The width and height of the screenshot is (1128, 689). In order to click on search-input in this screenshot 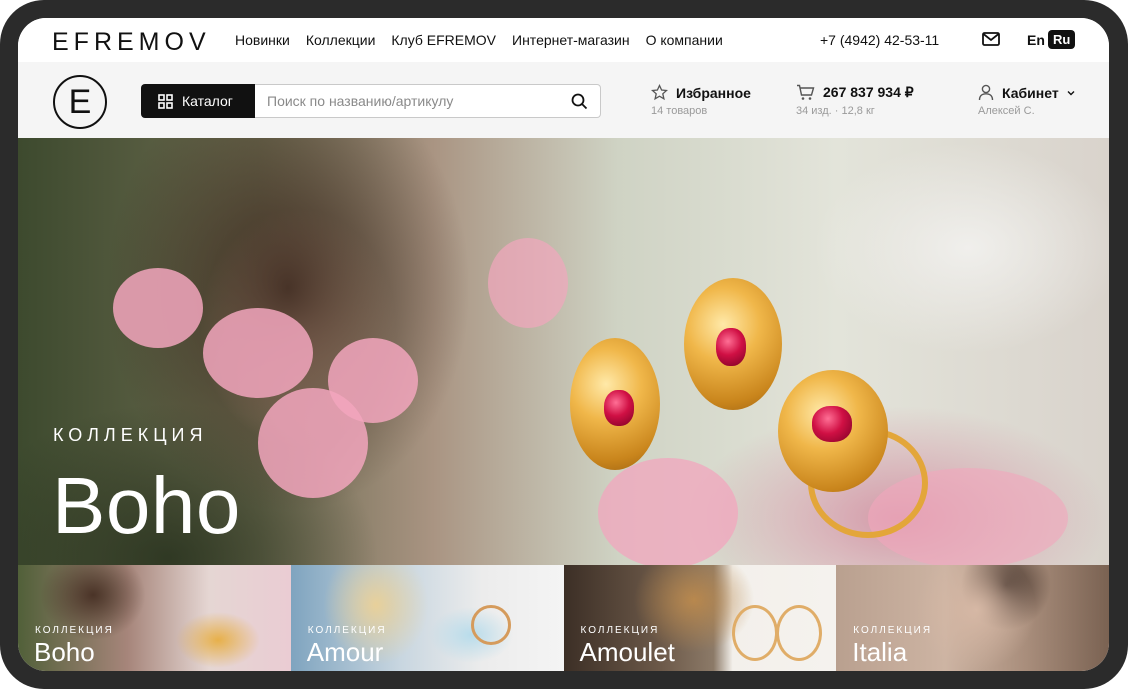, I will do `click(405, 101)`.